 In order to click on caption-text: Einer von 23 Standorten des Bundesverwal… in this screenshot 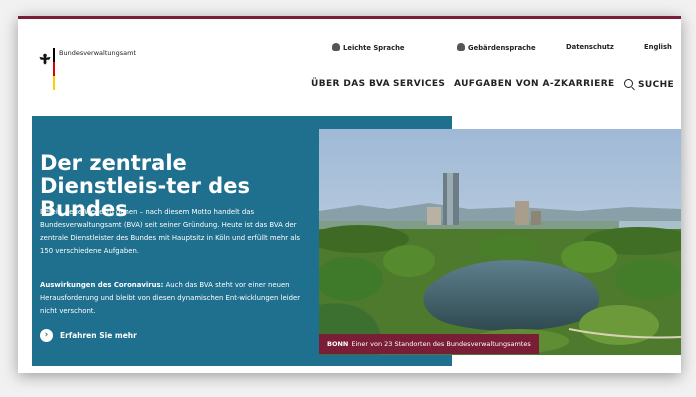, I will do `click(441, 344)`.